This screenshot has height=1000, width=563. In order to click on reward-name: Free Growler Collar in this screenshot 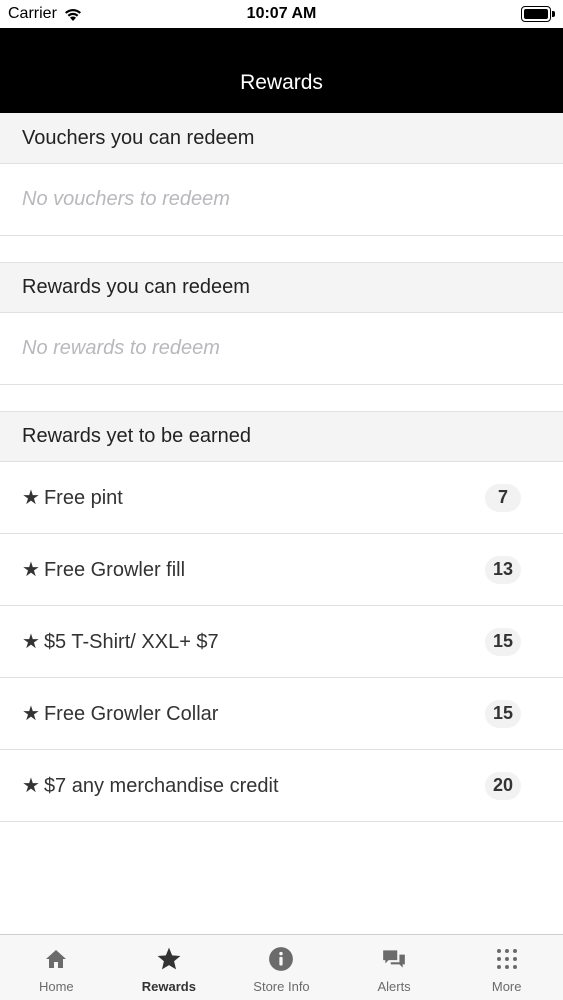, I will do `click(131, 714)`.